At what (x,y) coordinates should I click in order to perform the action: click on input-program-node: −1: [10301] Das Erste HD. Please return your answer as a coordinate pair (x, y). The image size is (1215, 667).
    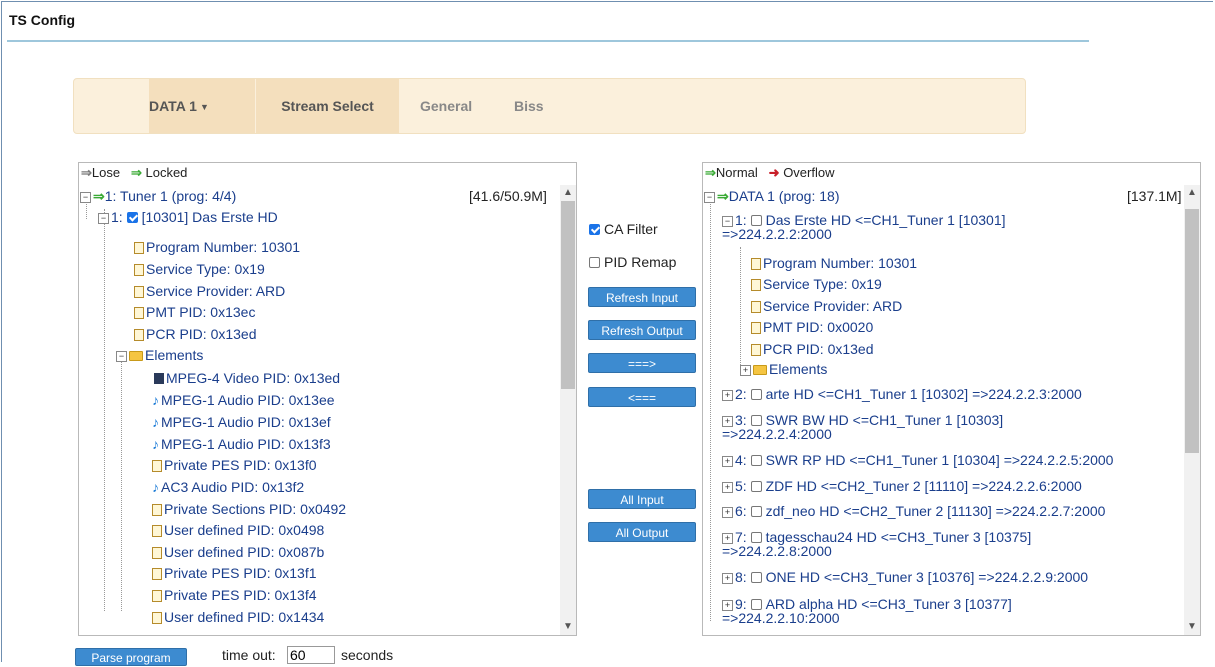
    Looking at the image, I should click on (188, 217).